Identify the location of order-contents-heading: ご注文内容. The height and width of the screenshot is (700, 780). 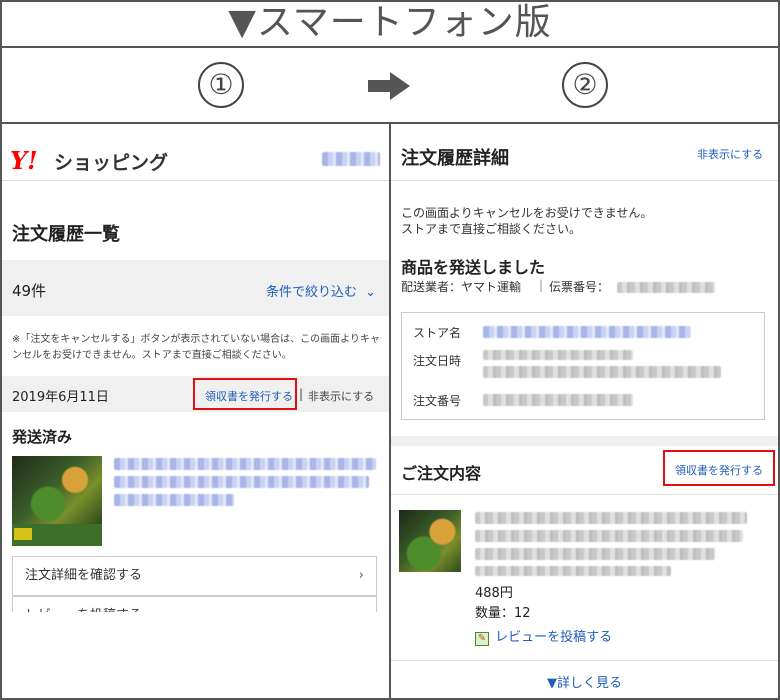
(441, 473).